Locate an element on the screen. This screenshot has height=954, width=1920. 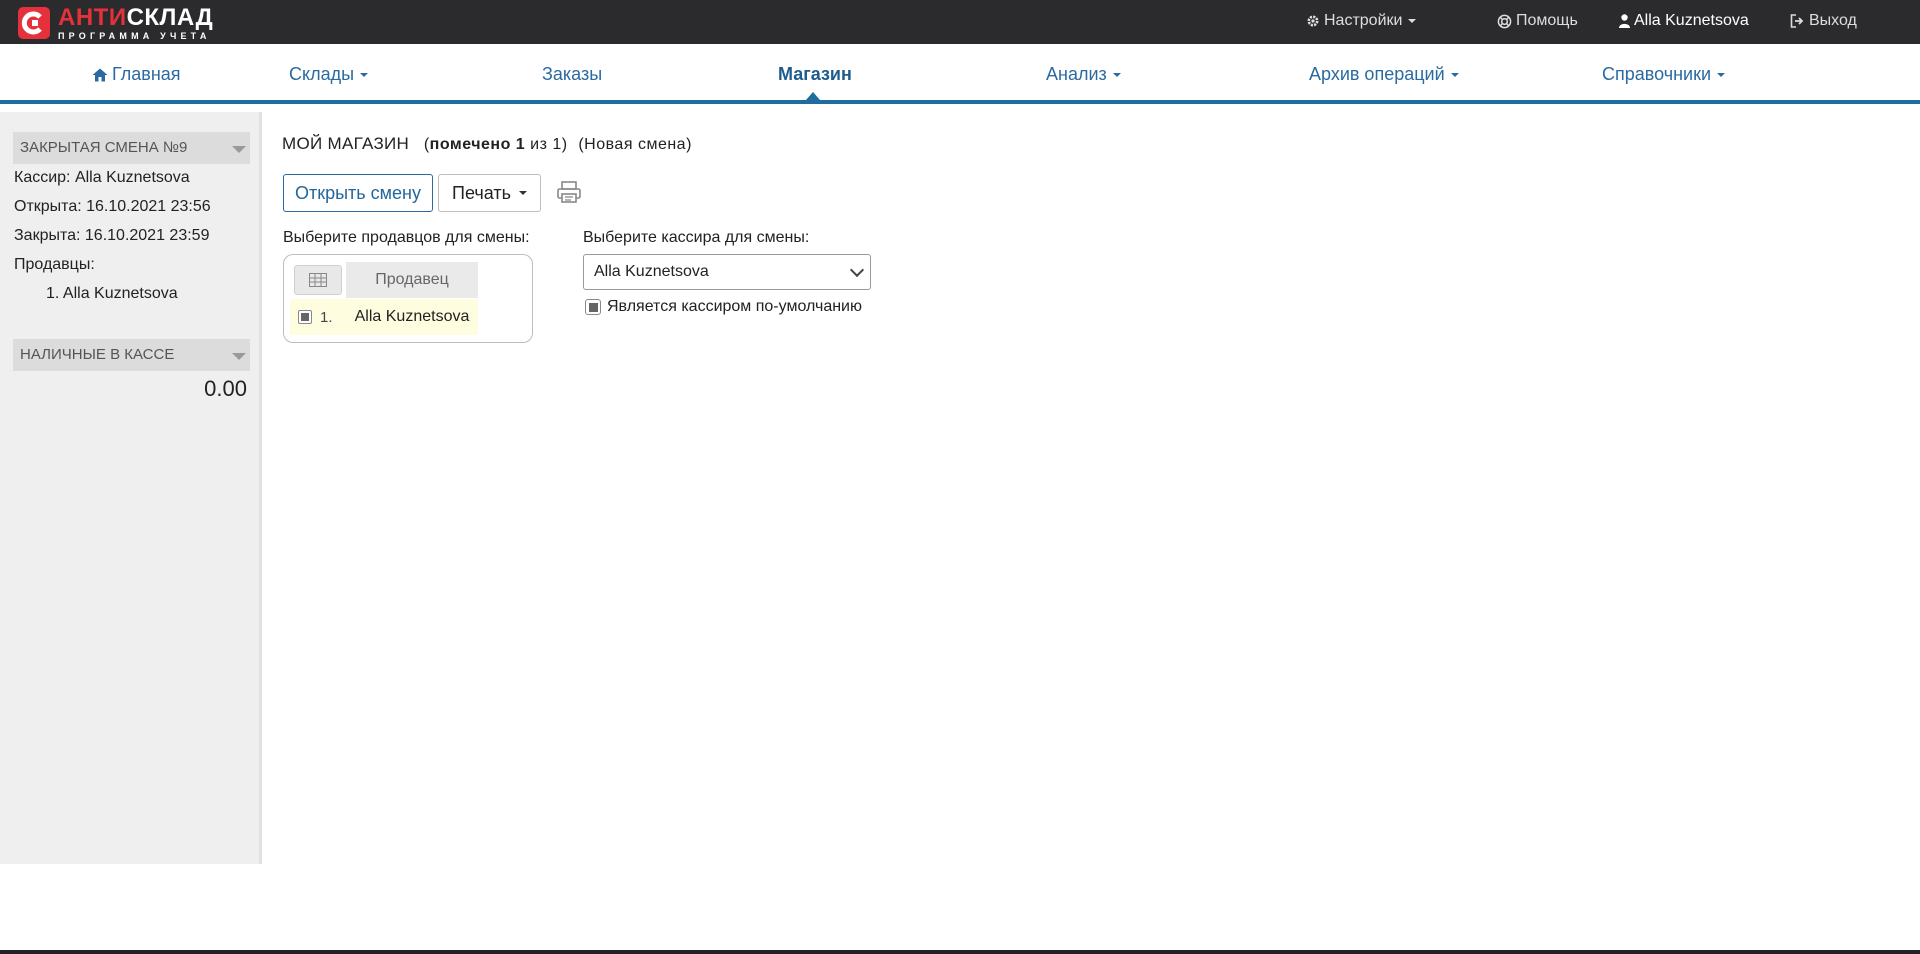
logout-icon is located at coordinates (1797, 21).